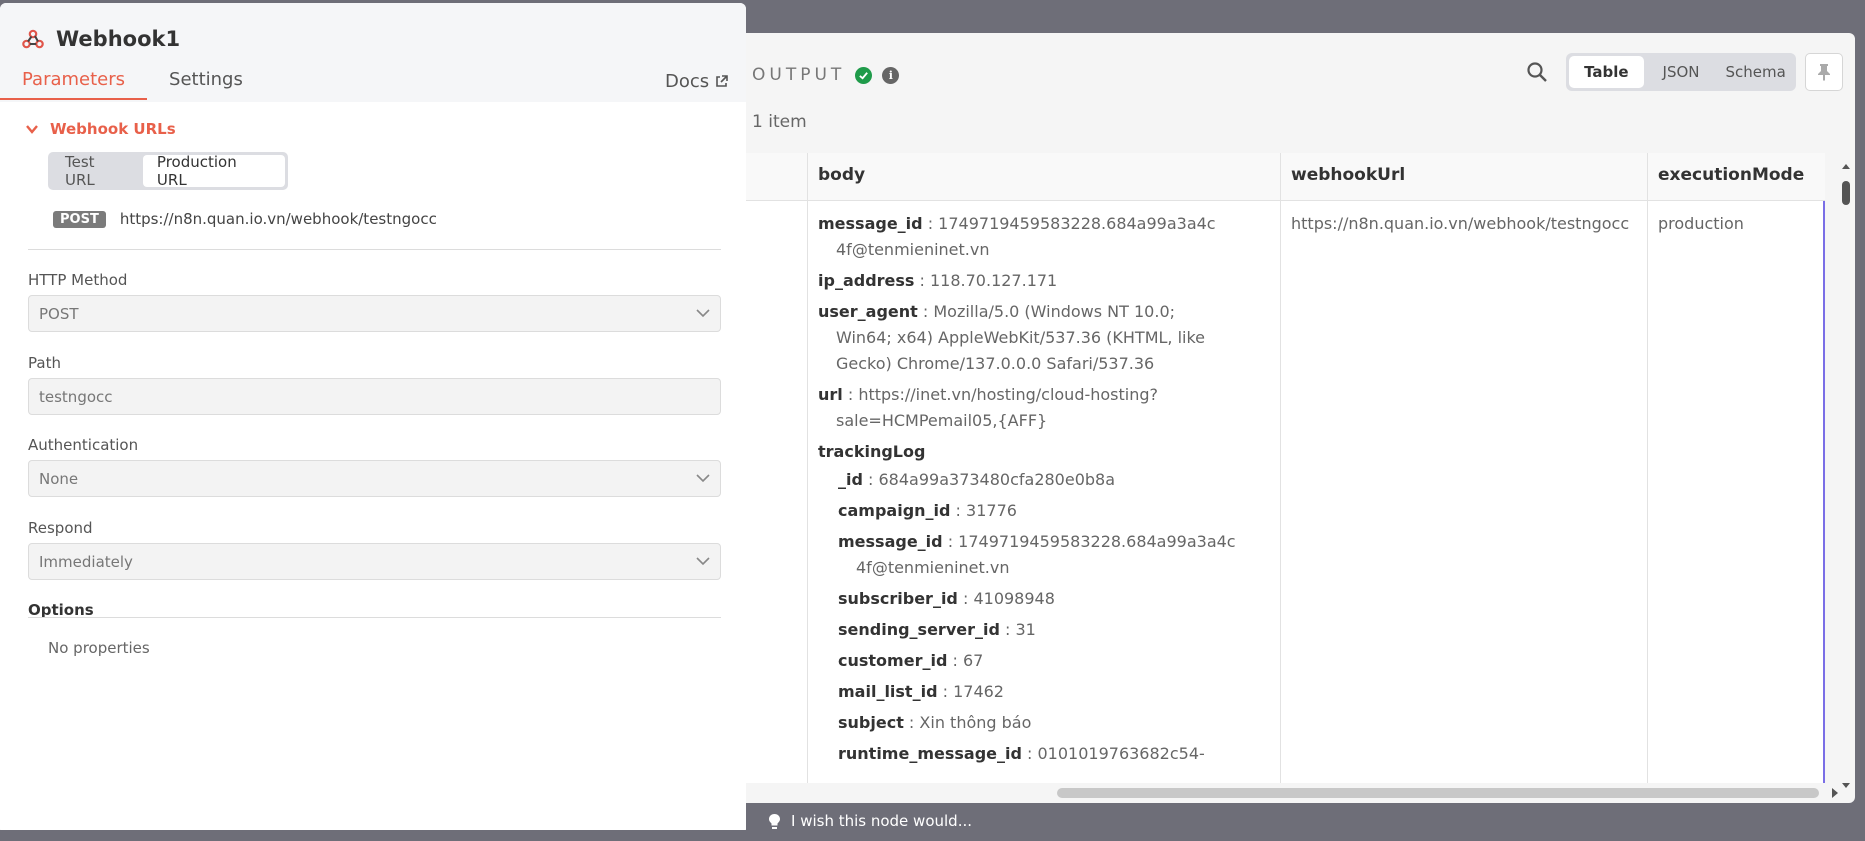 This screenshot has width=1865, height=841. I want to click on column-header-execution-mode: executionMode, so click(1736, 177).